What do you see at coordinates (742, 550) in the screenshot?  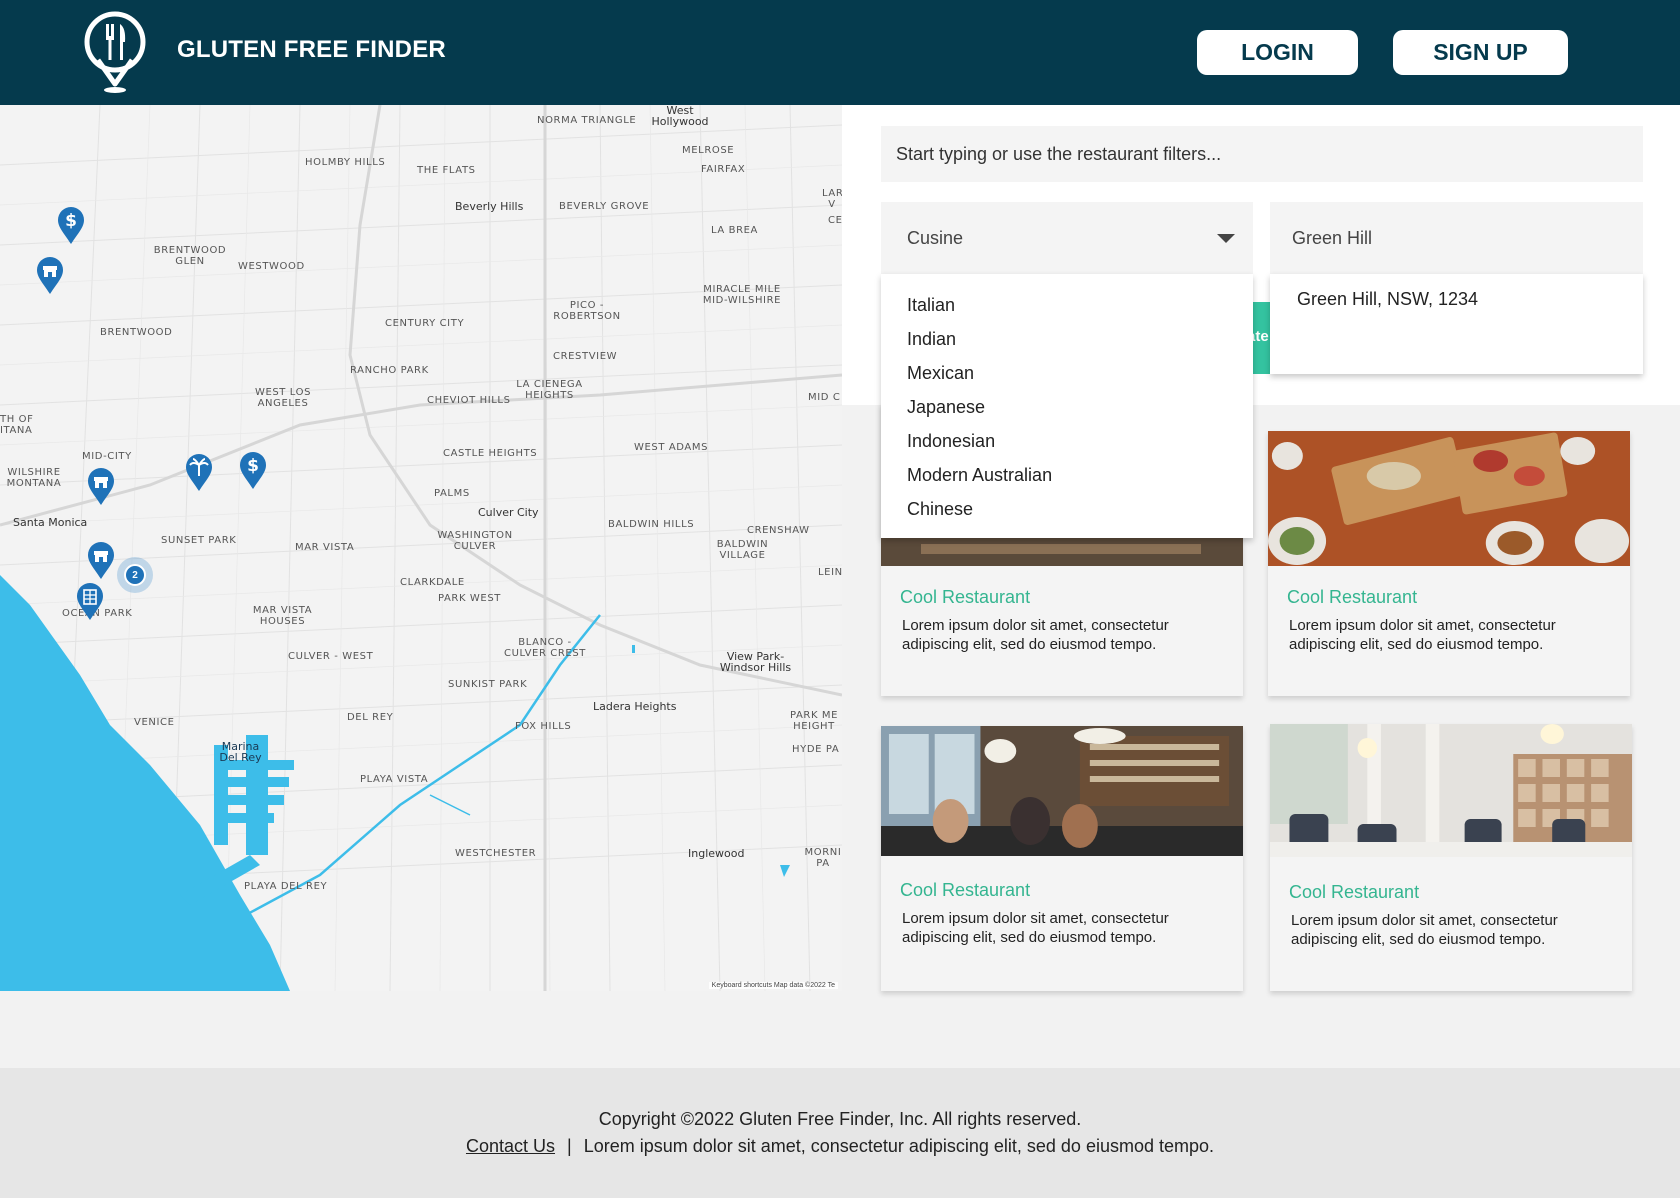 I see `map-label-baldwin-village: BALDWIN VILLAGE` at bounding box center [742, 550].